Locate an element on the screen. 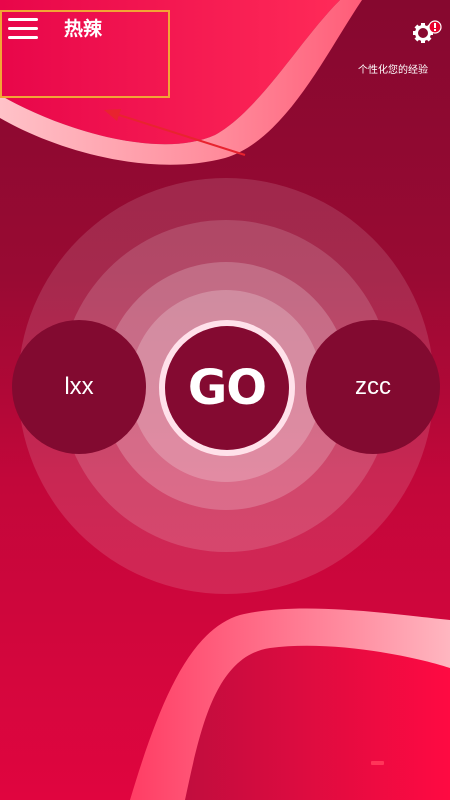  right-player-name: zcc is located at coordinates (373, 386).